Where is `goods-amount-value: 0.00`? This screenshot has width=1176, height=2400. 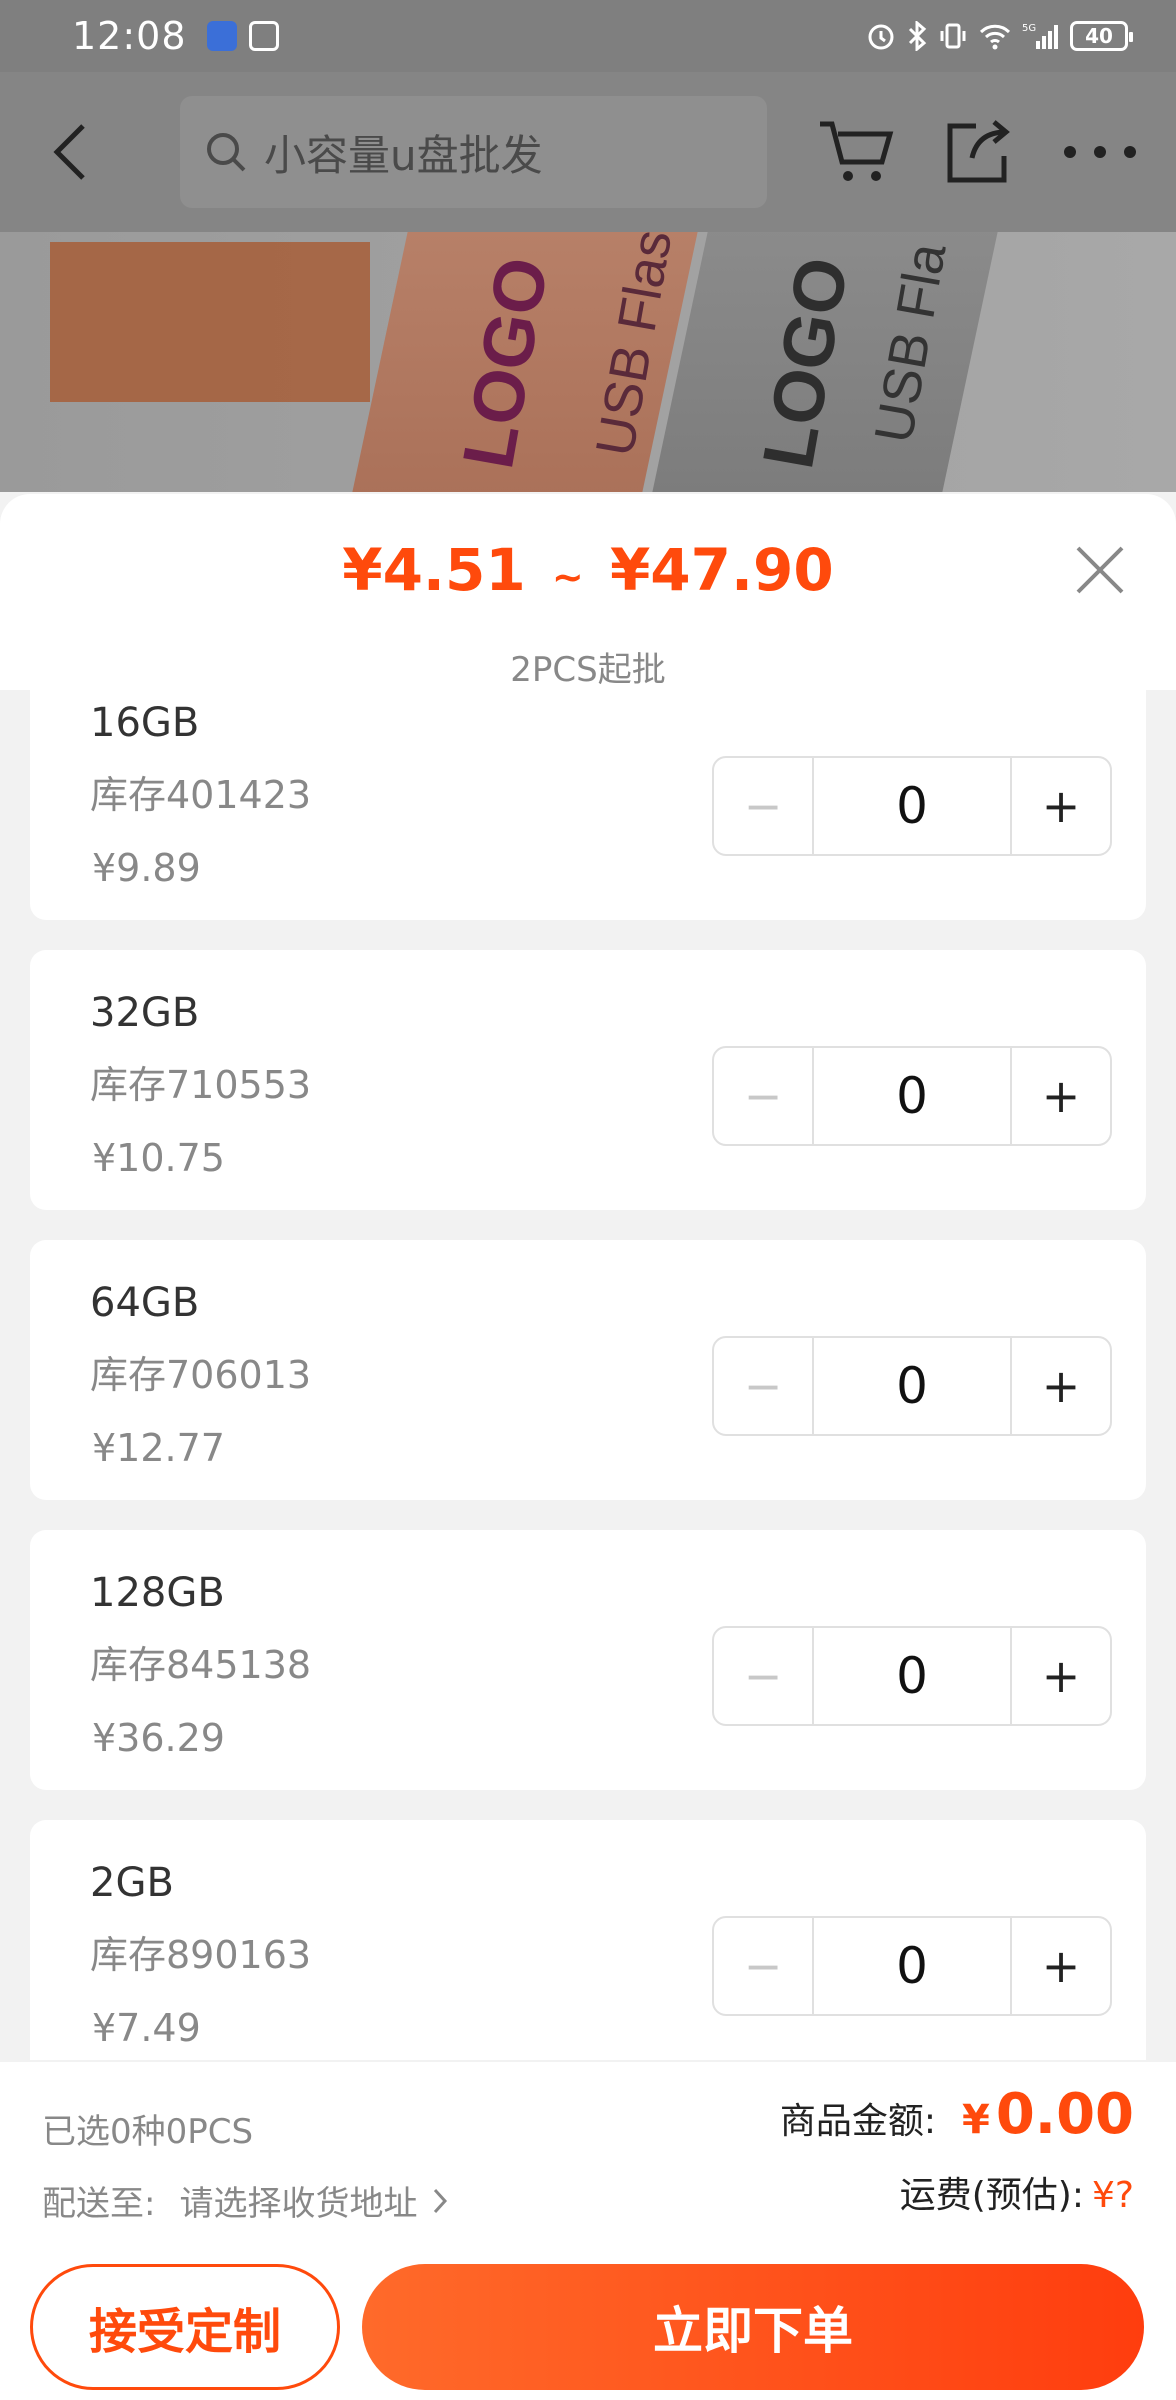 goods-amount-value: 0.00 is located at coordinates (1064, 2114).